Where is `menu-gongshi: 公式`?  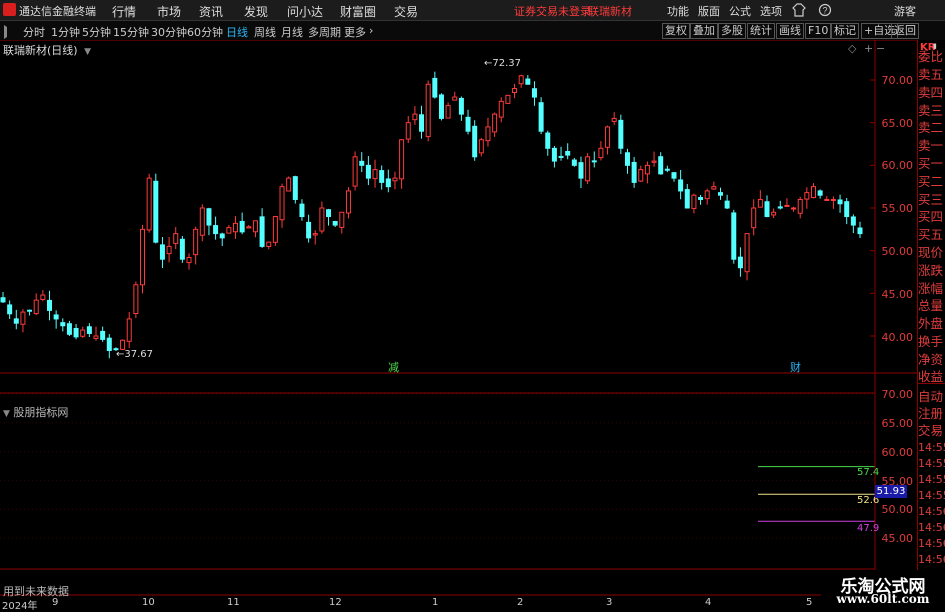 menu-gongshi: 公式 is located at coordinates (740, 11).